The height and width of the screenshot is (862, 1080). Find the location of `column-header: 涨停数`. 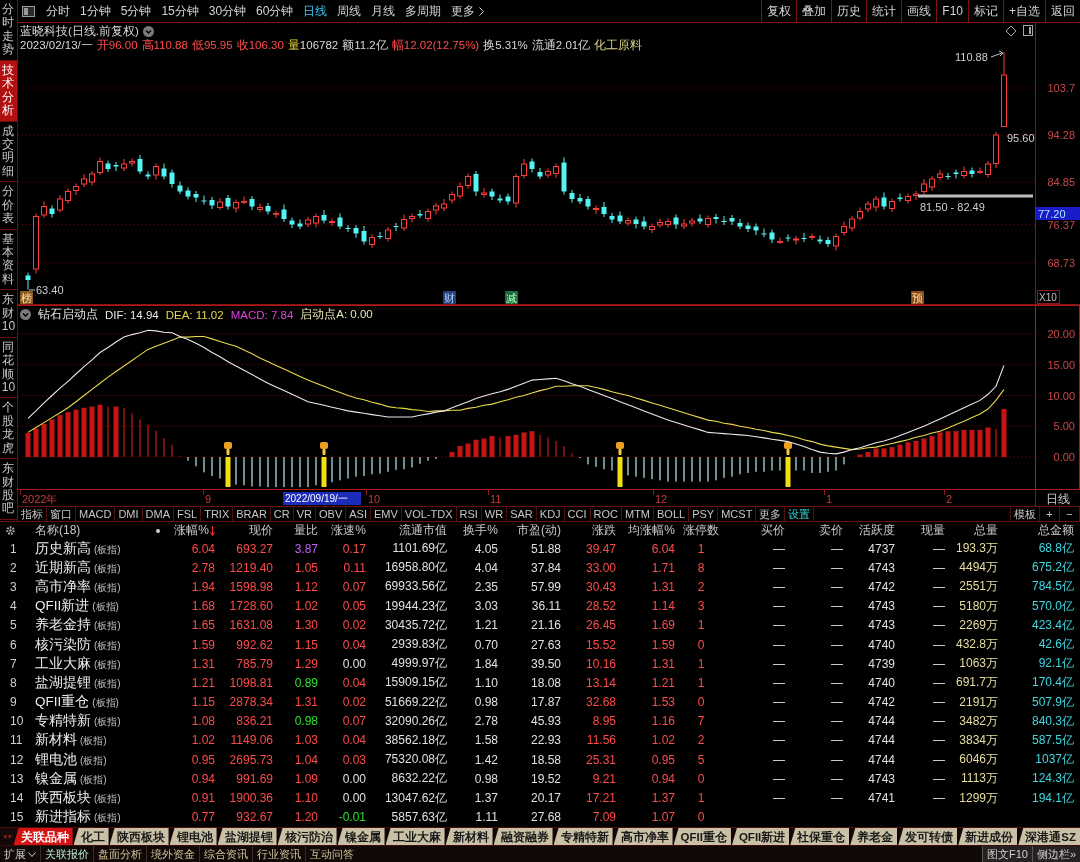

column-header: 涨停数 is located at coordinates (702, 530).